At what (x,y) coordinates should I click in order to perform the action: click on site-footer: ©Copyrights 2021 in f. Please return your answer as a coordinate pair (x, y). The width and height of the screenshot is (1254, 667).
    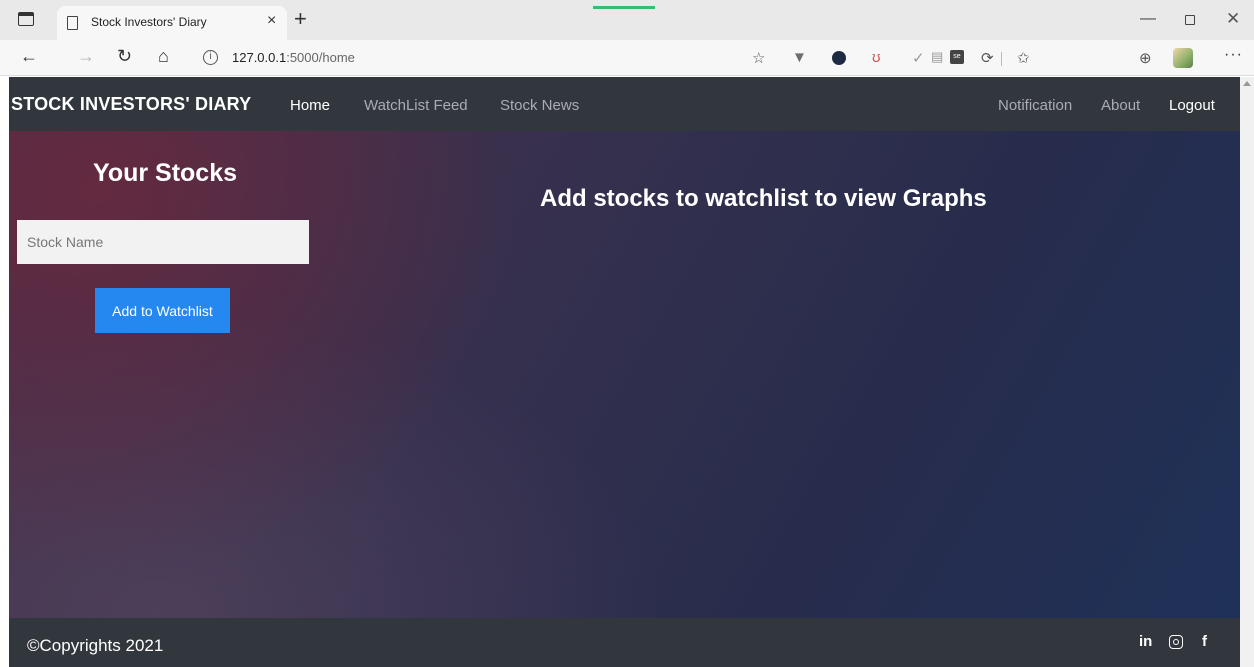
    Looking at the image, I should click on (624, 642).